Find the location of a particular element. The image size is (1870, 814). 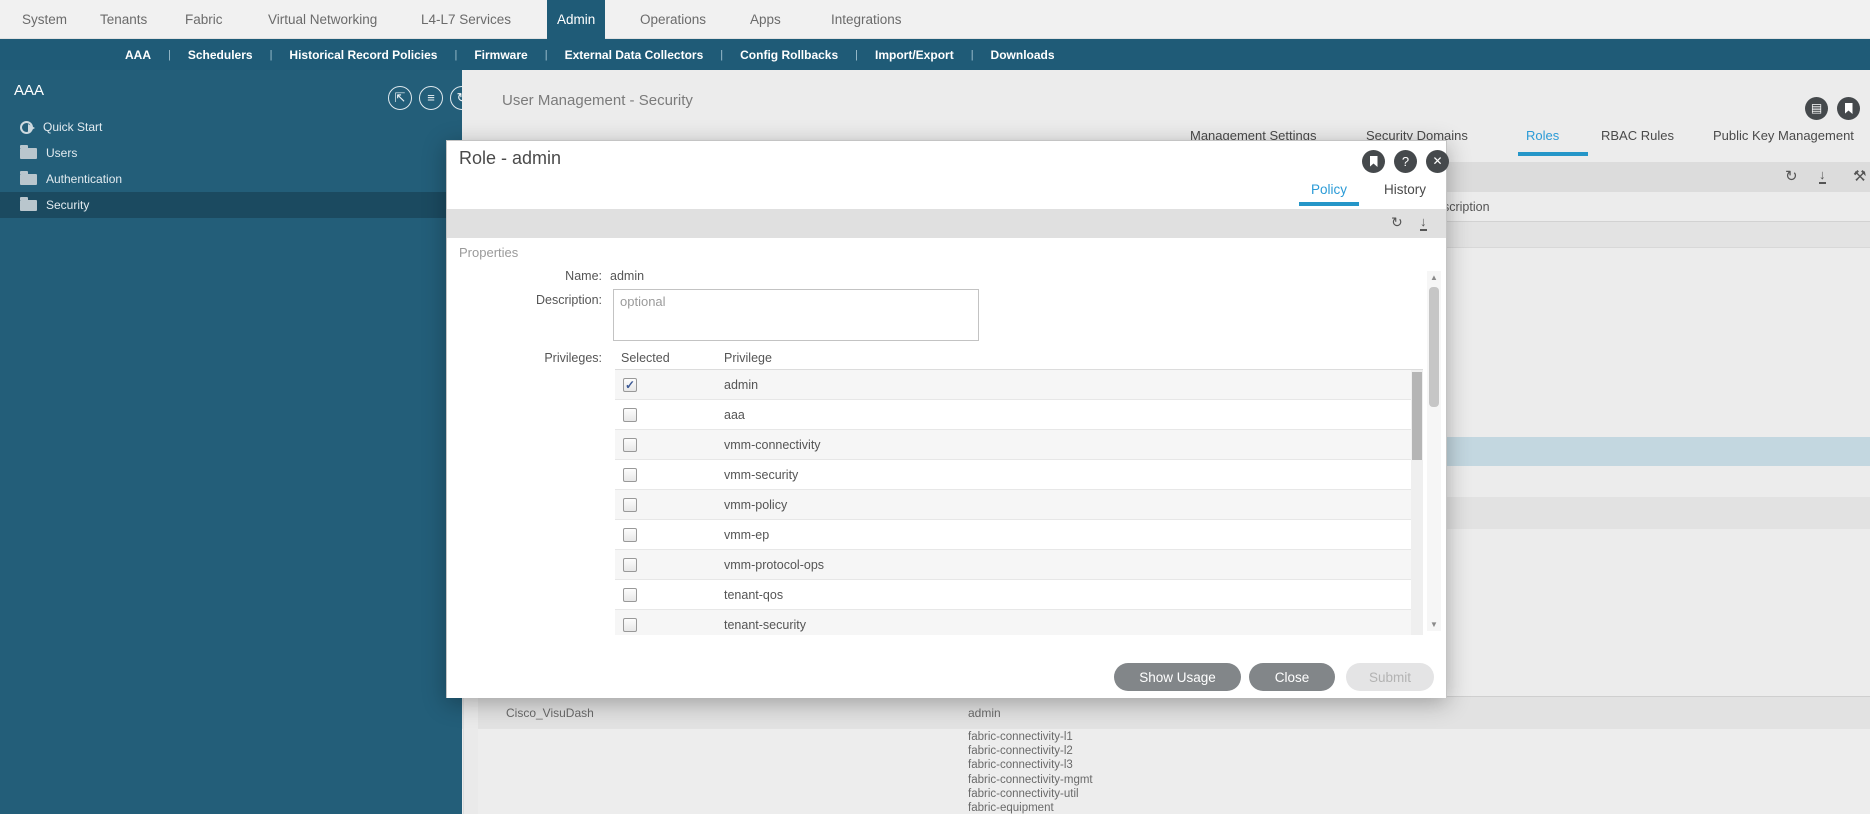

privilege-row: ✓ tenant-security is located at coordinates (1019, 622).